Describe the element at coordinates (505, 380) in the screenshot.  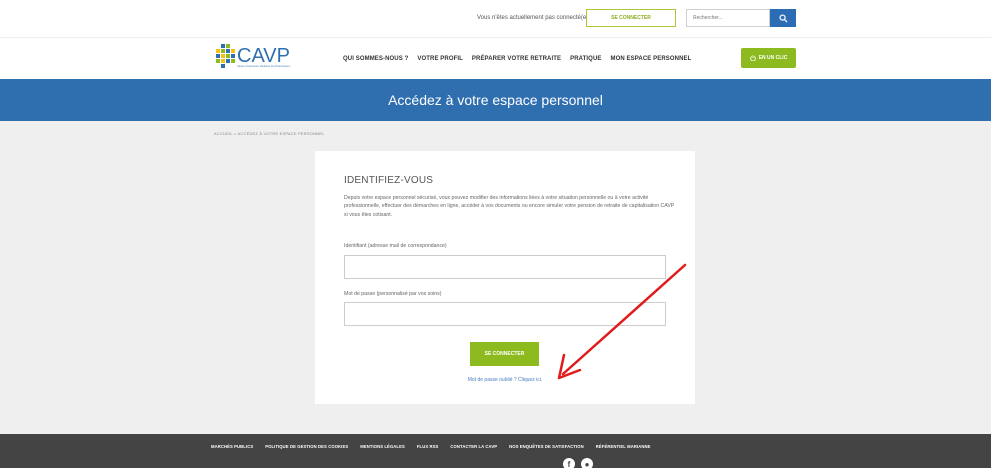
I see `forgot-password-link: Mot de passe oublié ? Cliquez ici.` at that location.